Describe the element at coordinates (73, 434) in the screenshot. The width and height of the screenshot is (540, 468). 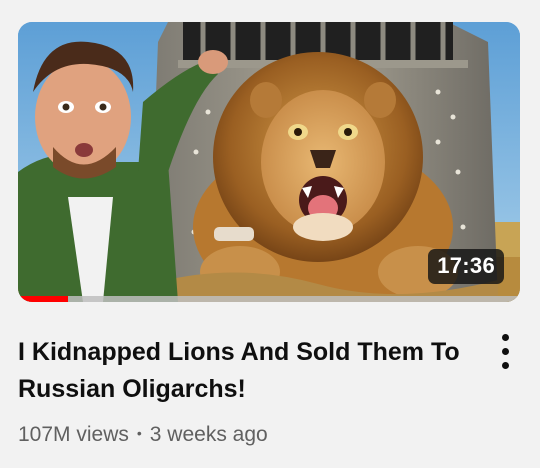
I see `view-count: 107M views` at that location.